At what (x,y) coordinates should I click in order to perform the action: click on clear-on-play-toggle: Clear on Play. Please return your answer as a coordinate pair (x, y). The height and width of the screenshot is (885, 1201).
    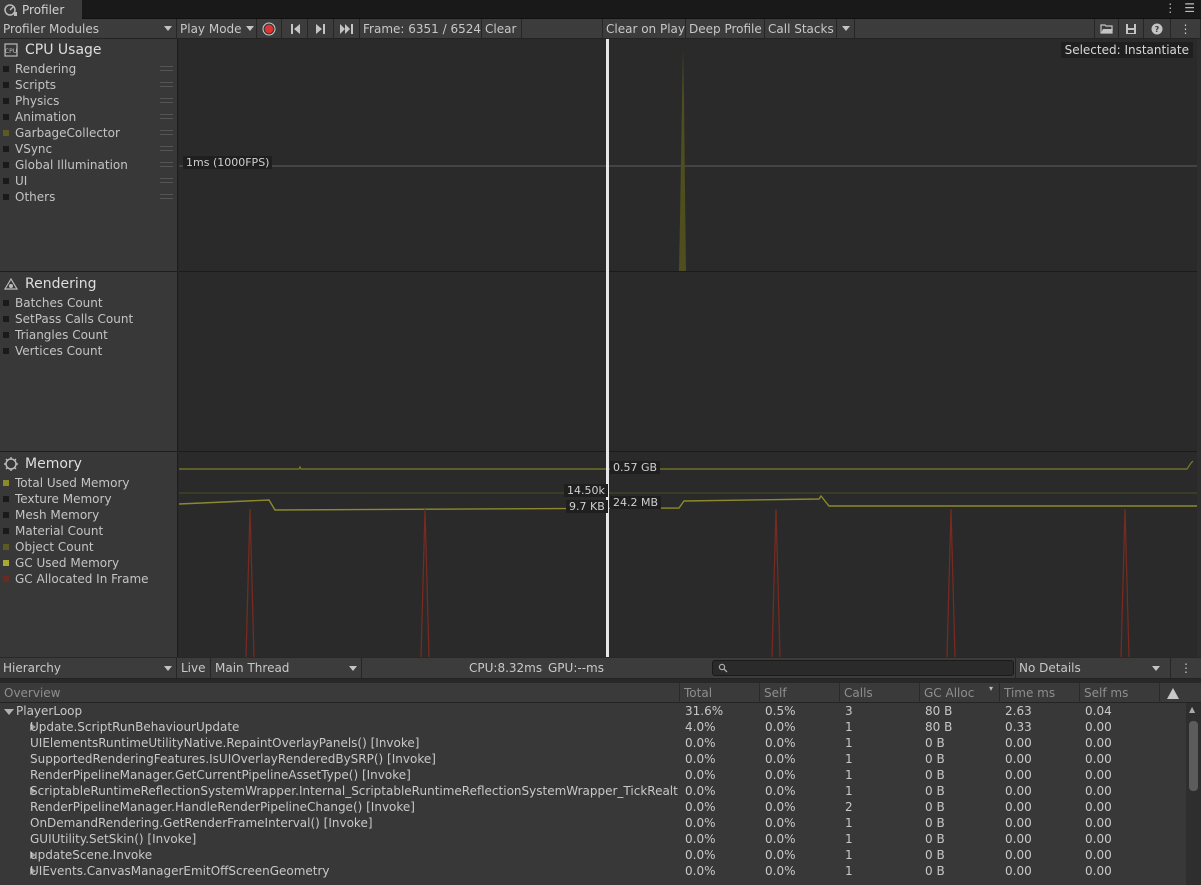
    Looking at the image, I should click on (644, 28).